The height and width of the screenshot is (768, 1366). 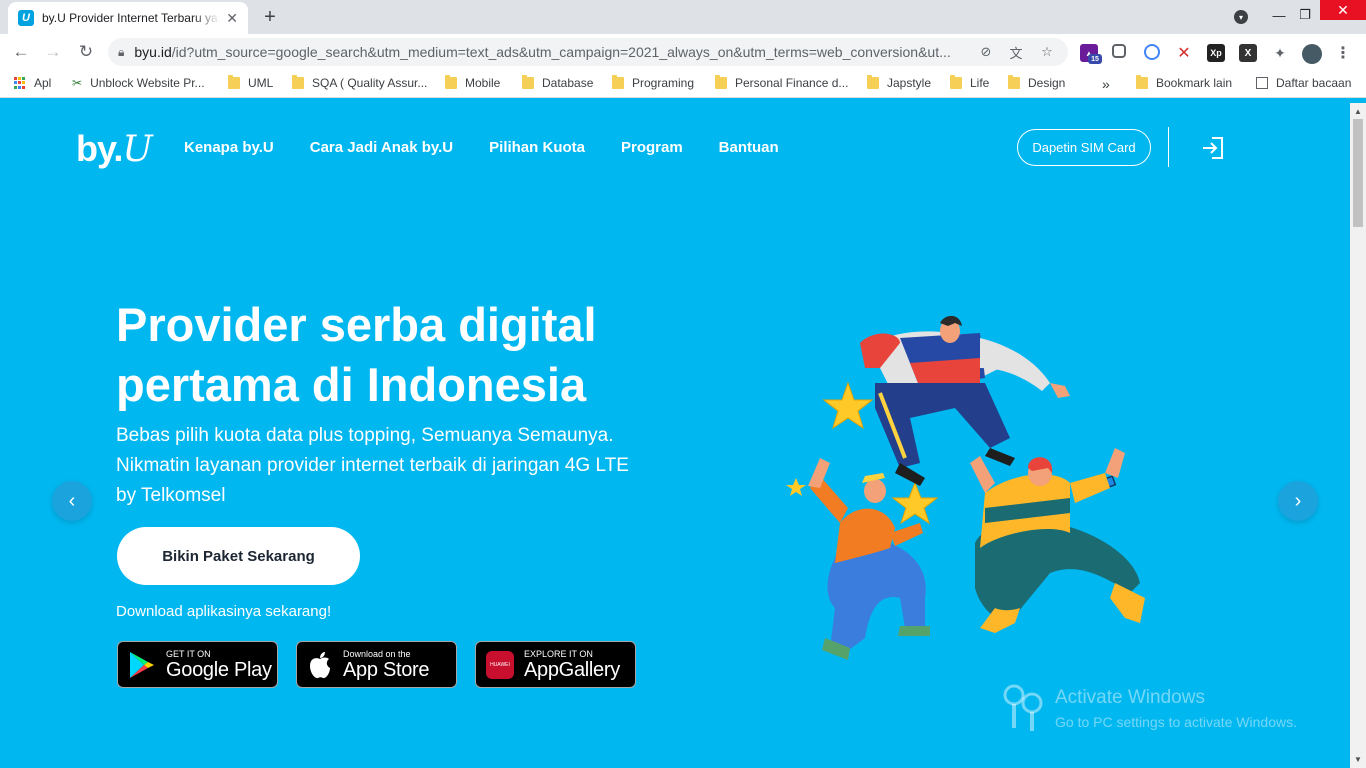 What do you see at coordinates (137, 149) in the screenshot?
I see `logo-u: U` at bounding box center [137, 149].